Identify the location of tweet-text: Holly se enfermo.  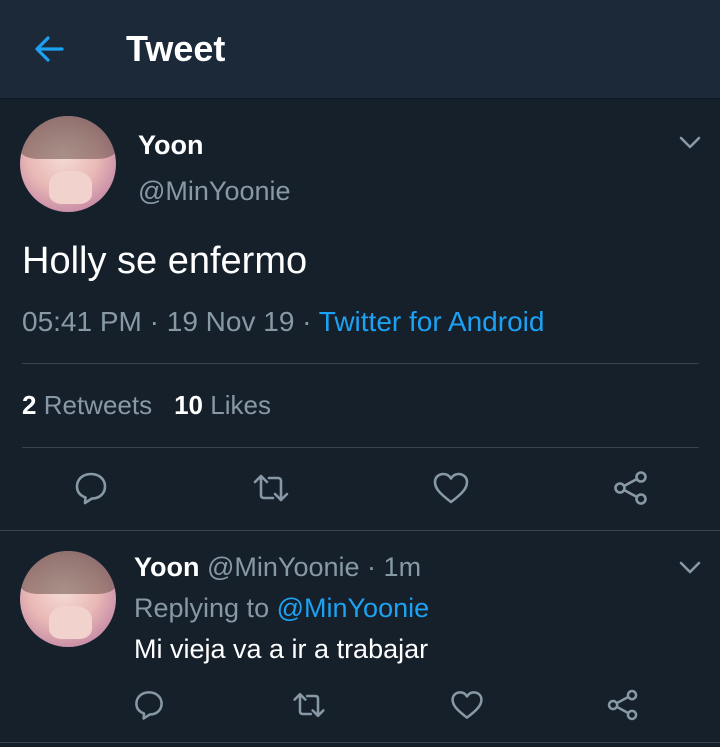
(165, 261).